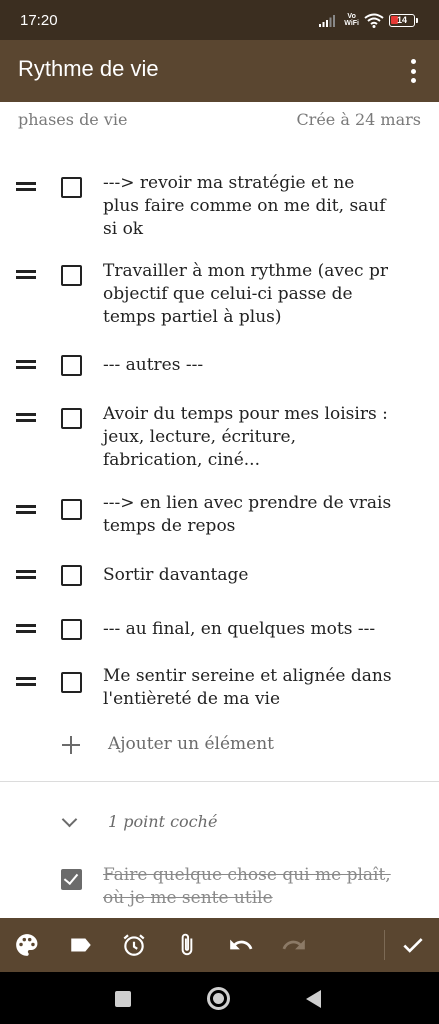  What do you see at coordinates (219, 822) in the screenshot?
I see `checked-items-toggle: 1 point coché` at bounding box center [219, 822].